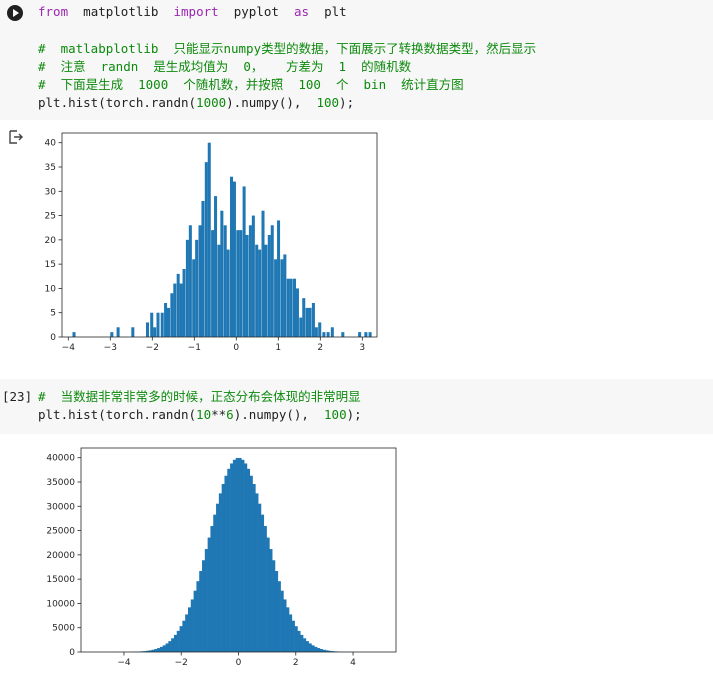 The image size is (713, 679). I want to click on y-tick-label: 25000, so click(60, 532).